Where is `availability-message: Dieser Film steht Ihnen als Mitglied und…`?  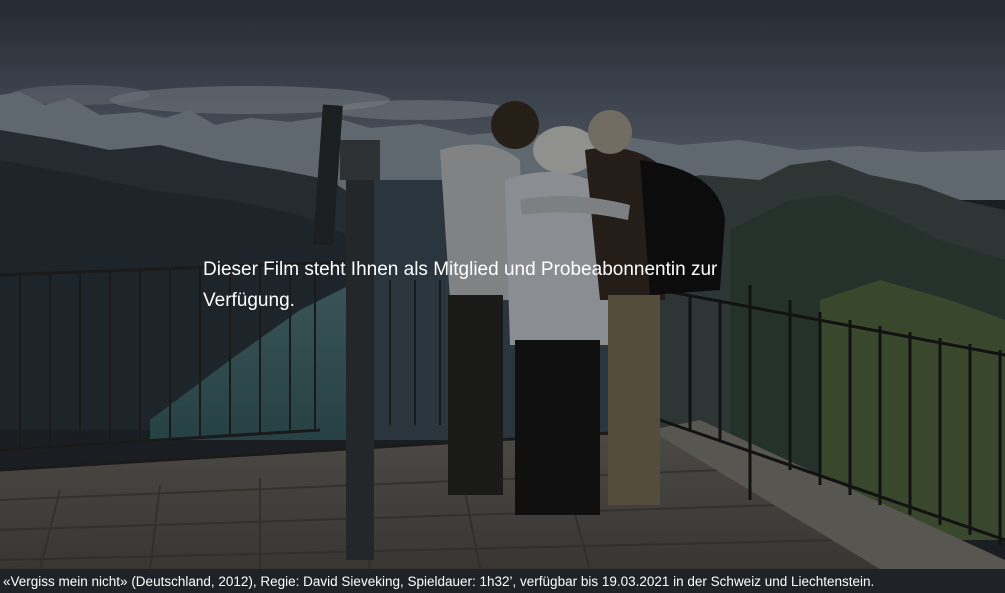
availability-message: Dieser Film steht Ihnen als Mitglied und… is located at coordinates (460, 285).